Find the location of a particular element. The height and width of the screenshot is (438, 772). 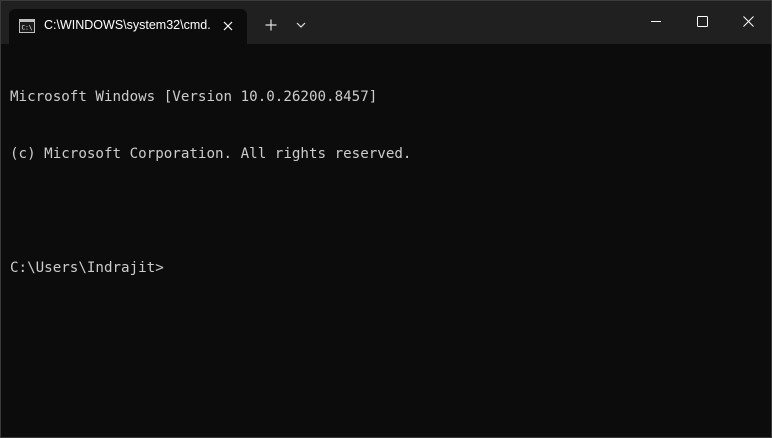

close-window-button is located at coordinates (748, 21).